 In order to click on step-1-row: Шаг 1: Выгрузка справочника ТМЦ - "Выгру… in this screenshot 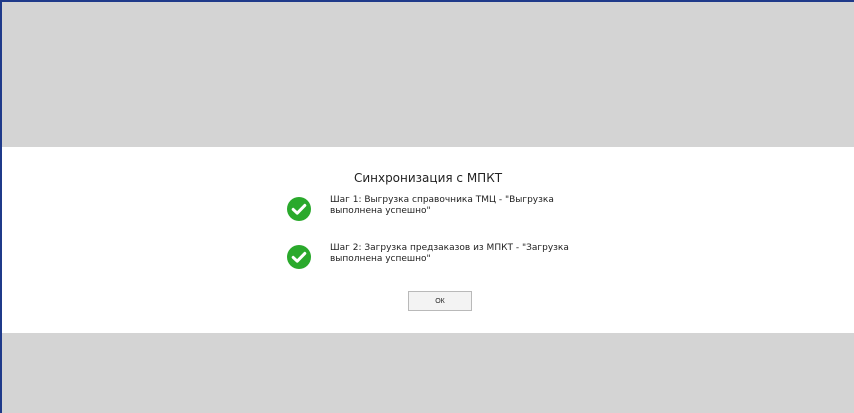, I will do `click(447, 212)`.